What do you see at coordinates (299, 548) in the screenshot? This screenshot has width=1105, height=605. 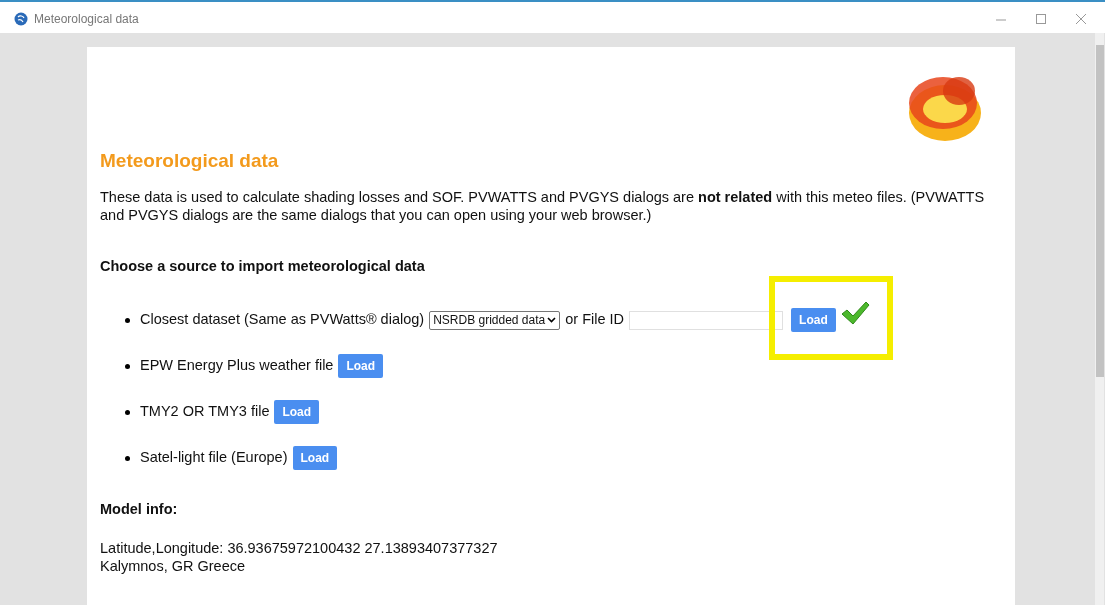 I see `model-info-line: Latitude,Longitude: 36.93675972100432 27.13893407377327` at bounding box center [299, 548].